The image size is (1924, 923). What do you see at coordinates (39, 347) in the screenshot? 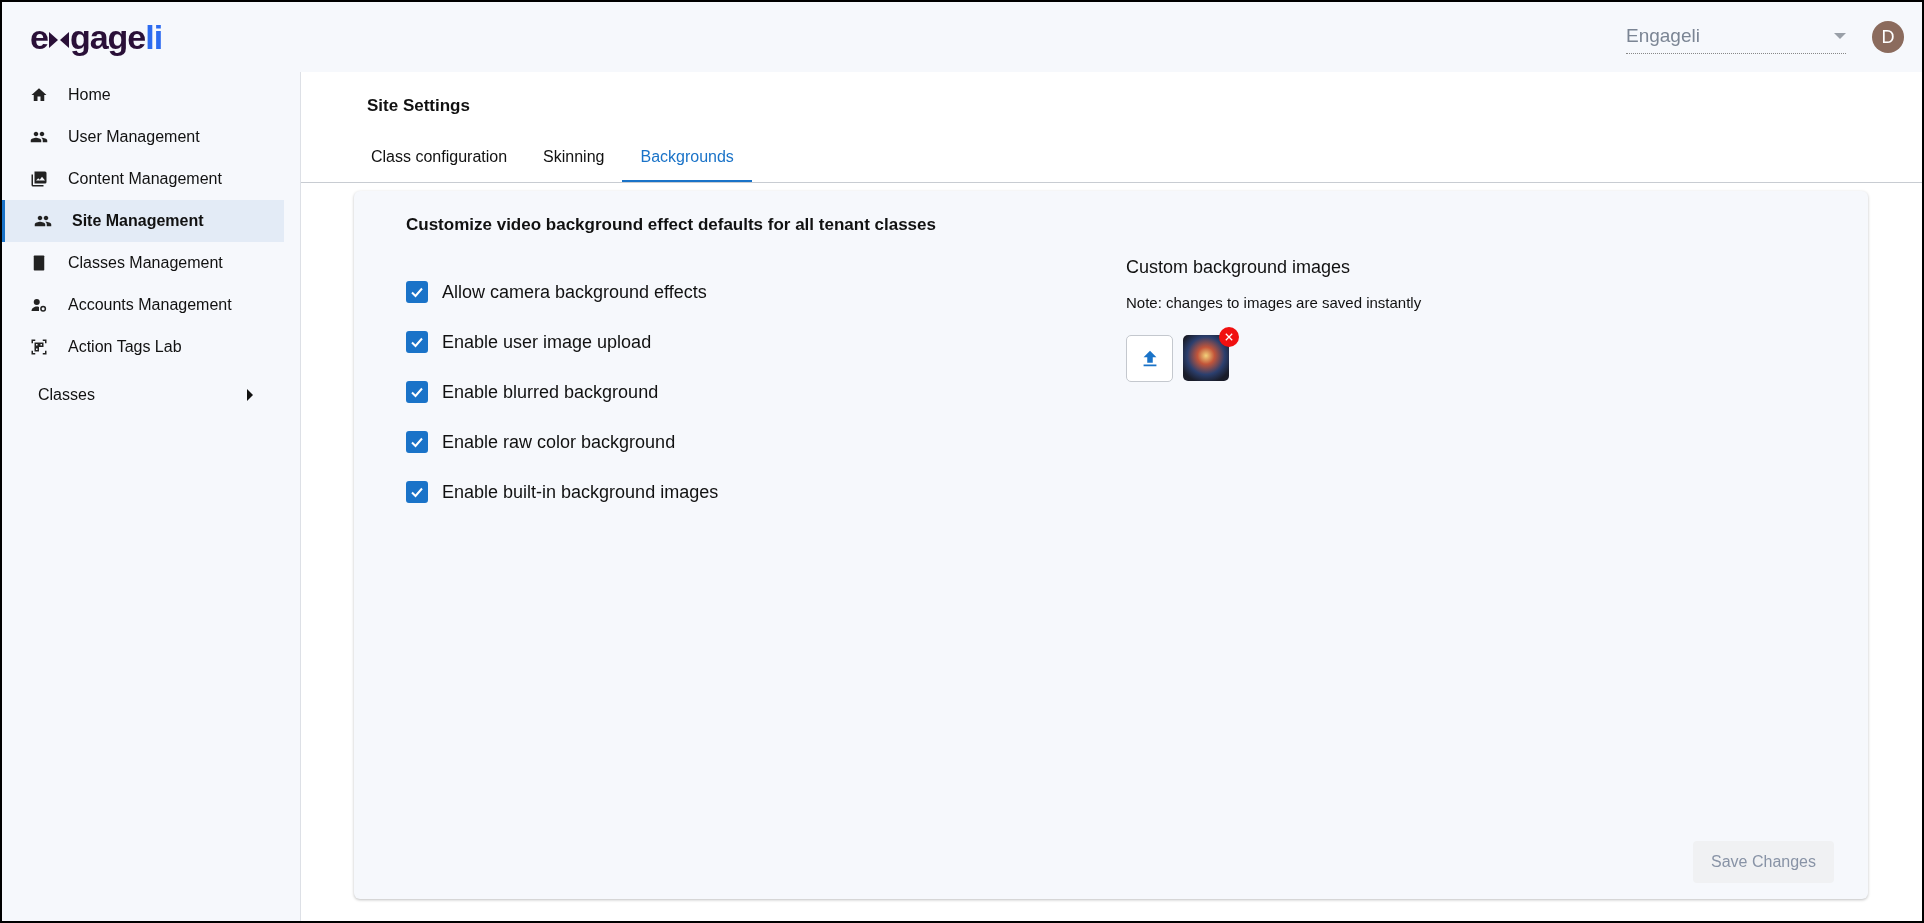
I see `qr-code-icon` at bounding box center [39, 347].